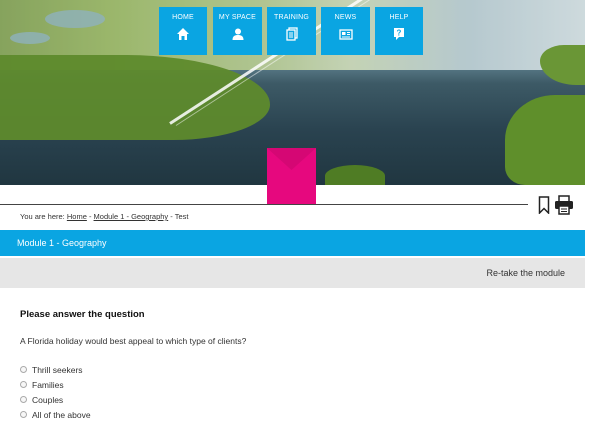 The height and width of the screenshot is (424, 598). What do you see at coordinates (525, 273) in the screenshot?
I see `retake-module-link: Re-take the module` at bounding box center [525, 273].